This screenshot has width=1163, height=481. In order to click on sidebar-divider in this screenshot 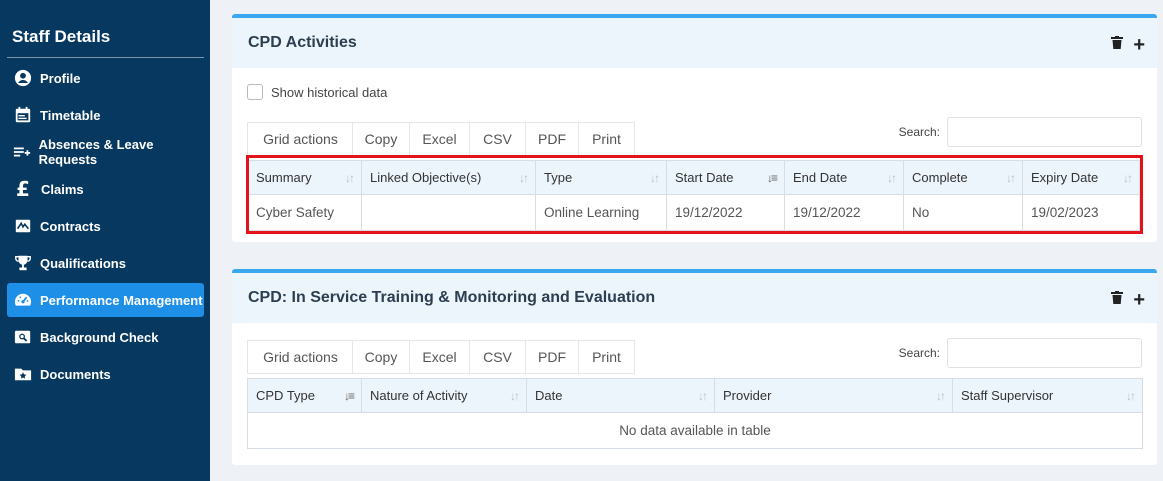, I will do `click(105, 57)`.